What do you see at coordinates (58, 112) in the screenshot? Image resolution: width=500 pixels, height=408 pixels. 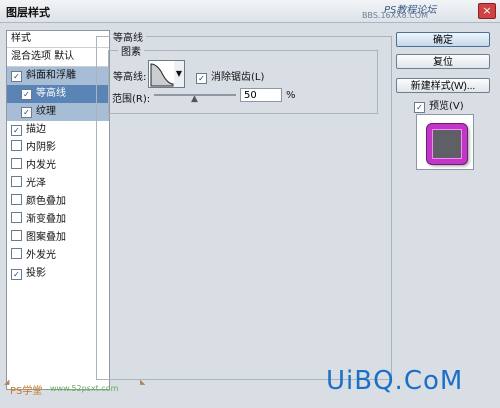 I see `style-item-texture: ✓ 纹理` at bounding box center [58, 112].